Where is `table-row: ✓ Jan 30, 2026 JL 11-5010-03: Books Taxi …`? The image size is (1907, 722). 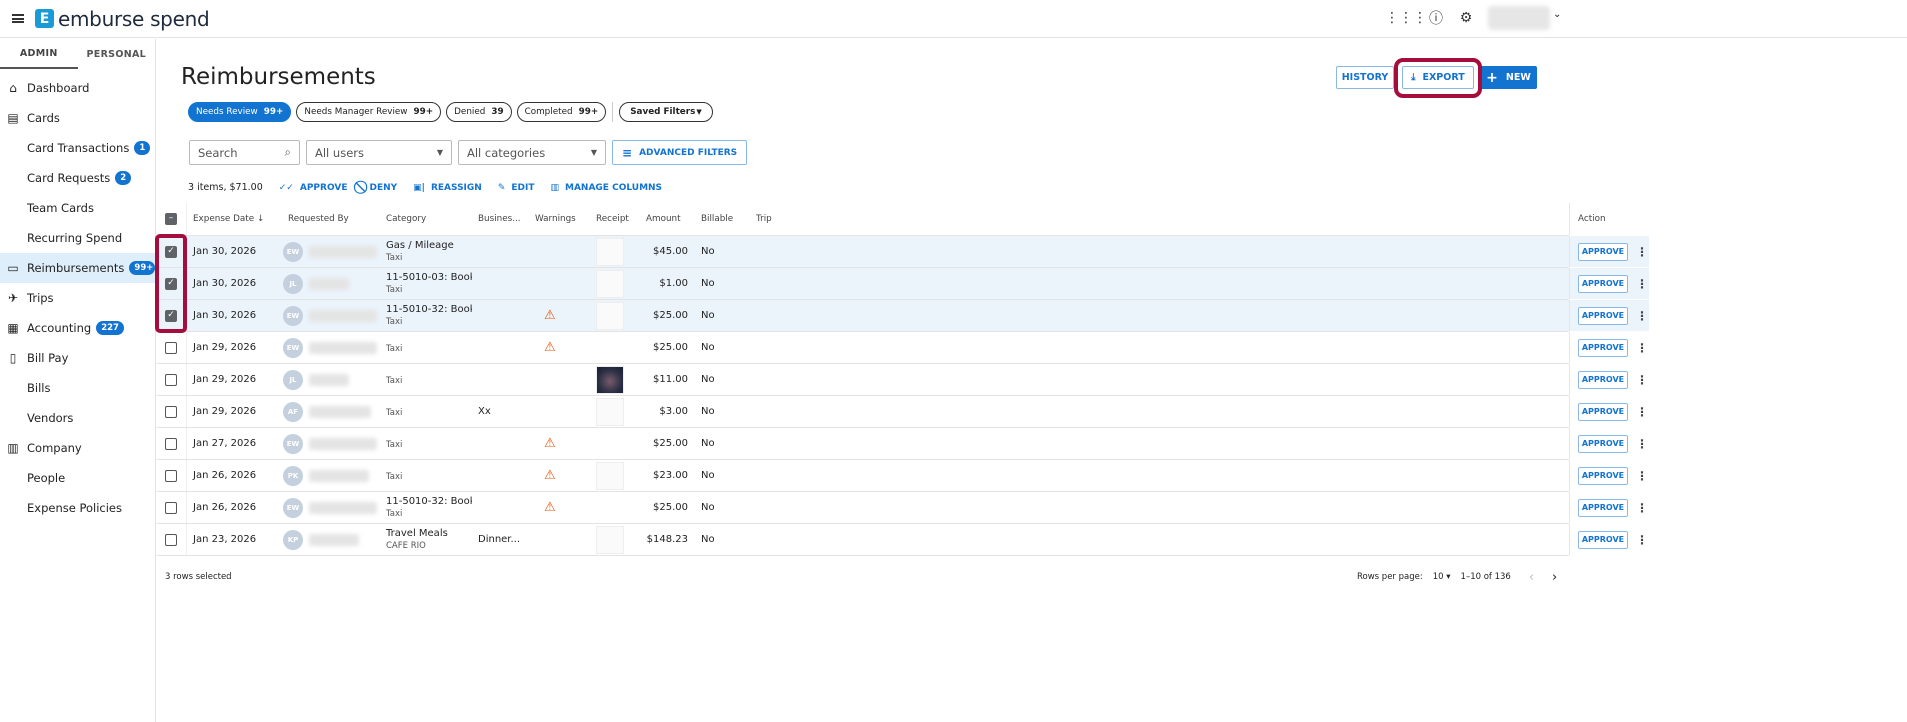
table-row: ✓ Jan 30, 2026 JL 11-5010-03: Books Taxi … is located at coordinates (903, 284).